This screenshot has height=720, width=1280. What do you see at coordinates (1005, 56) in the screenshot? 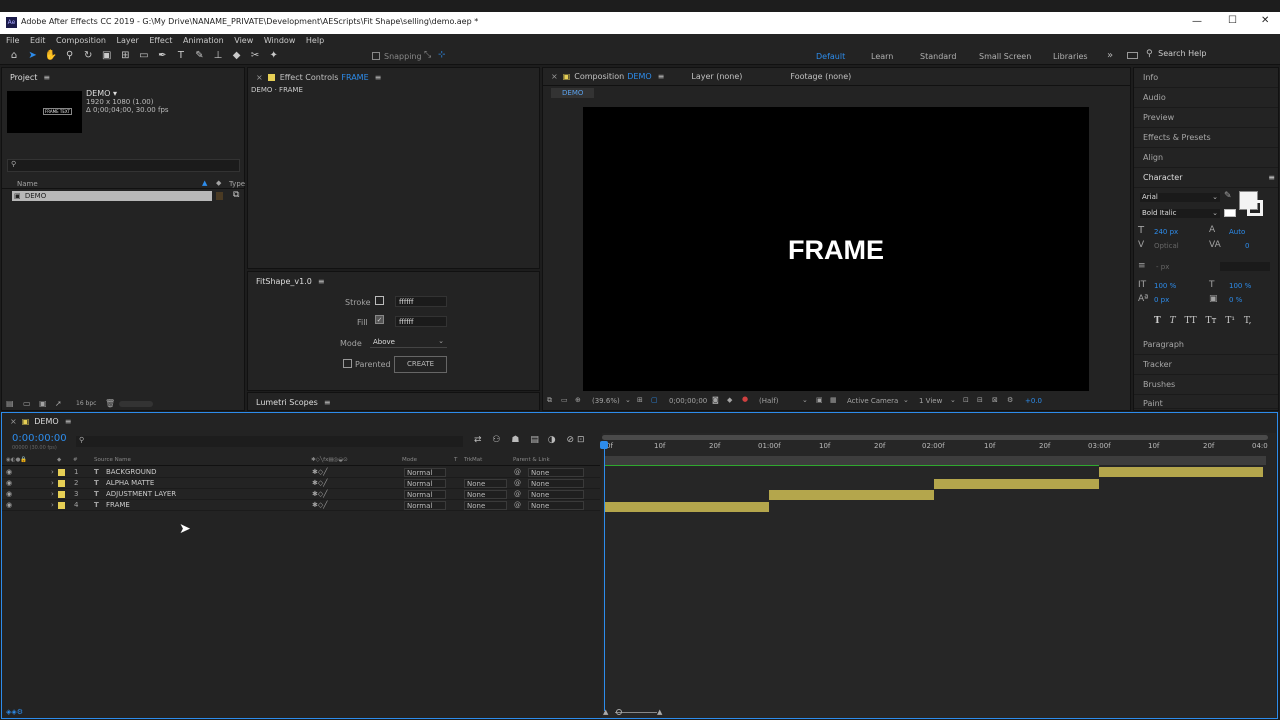
I see `workspace-small-screen: Small Screen` at bounding box center [1005, 56].